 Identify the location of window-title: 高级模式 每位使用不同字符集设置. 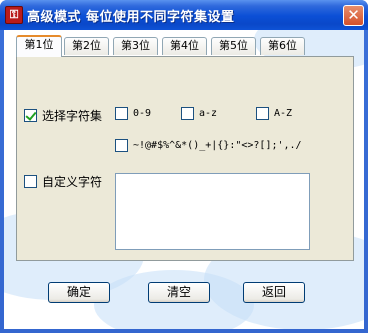
(131, 17).